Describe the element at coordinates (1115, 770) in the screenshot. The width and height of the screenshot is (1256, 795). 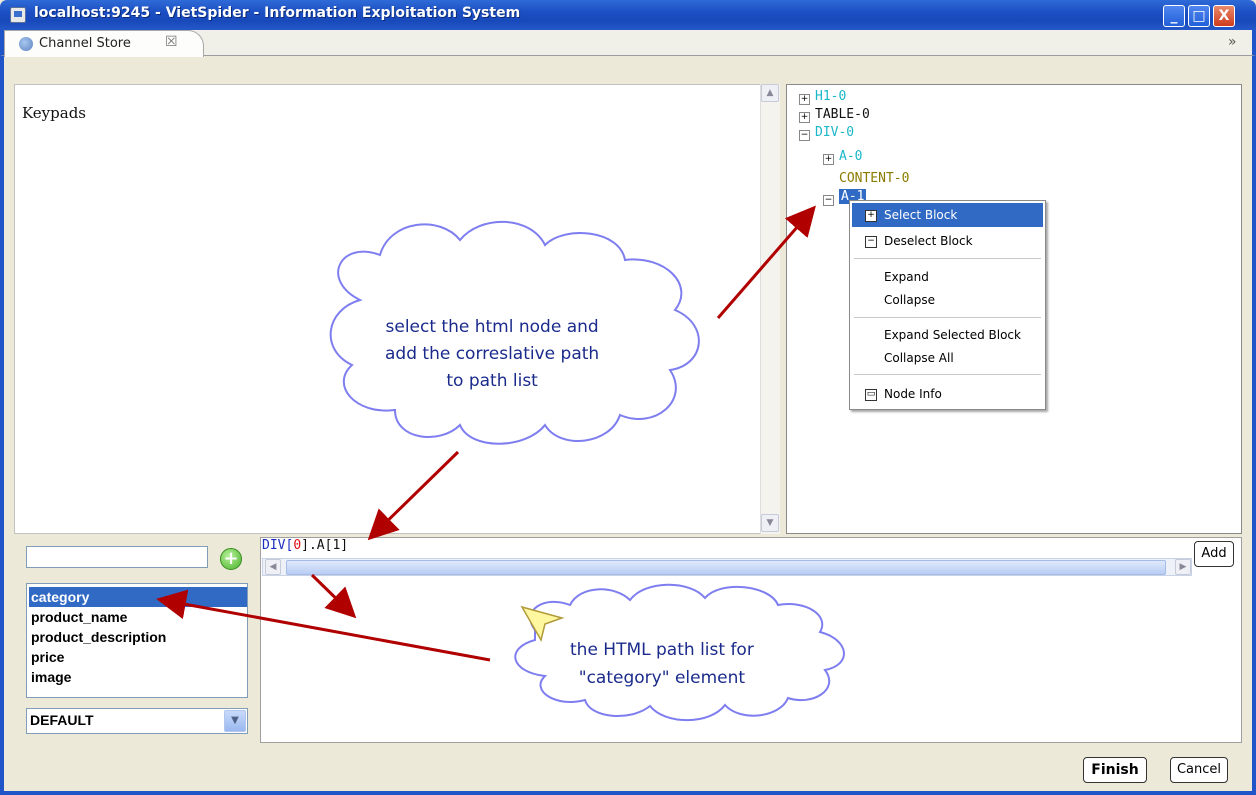
I see `finish-button: Finish` at that location.